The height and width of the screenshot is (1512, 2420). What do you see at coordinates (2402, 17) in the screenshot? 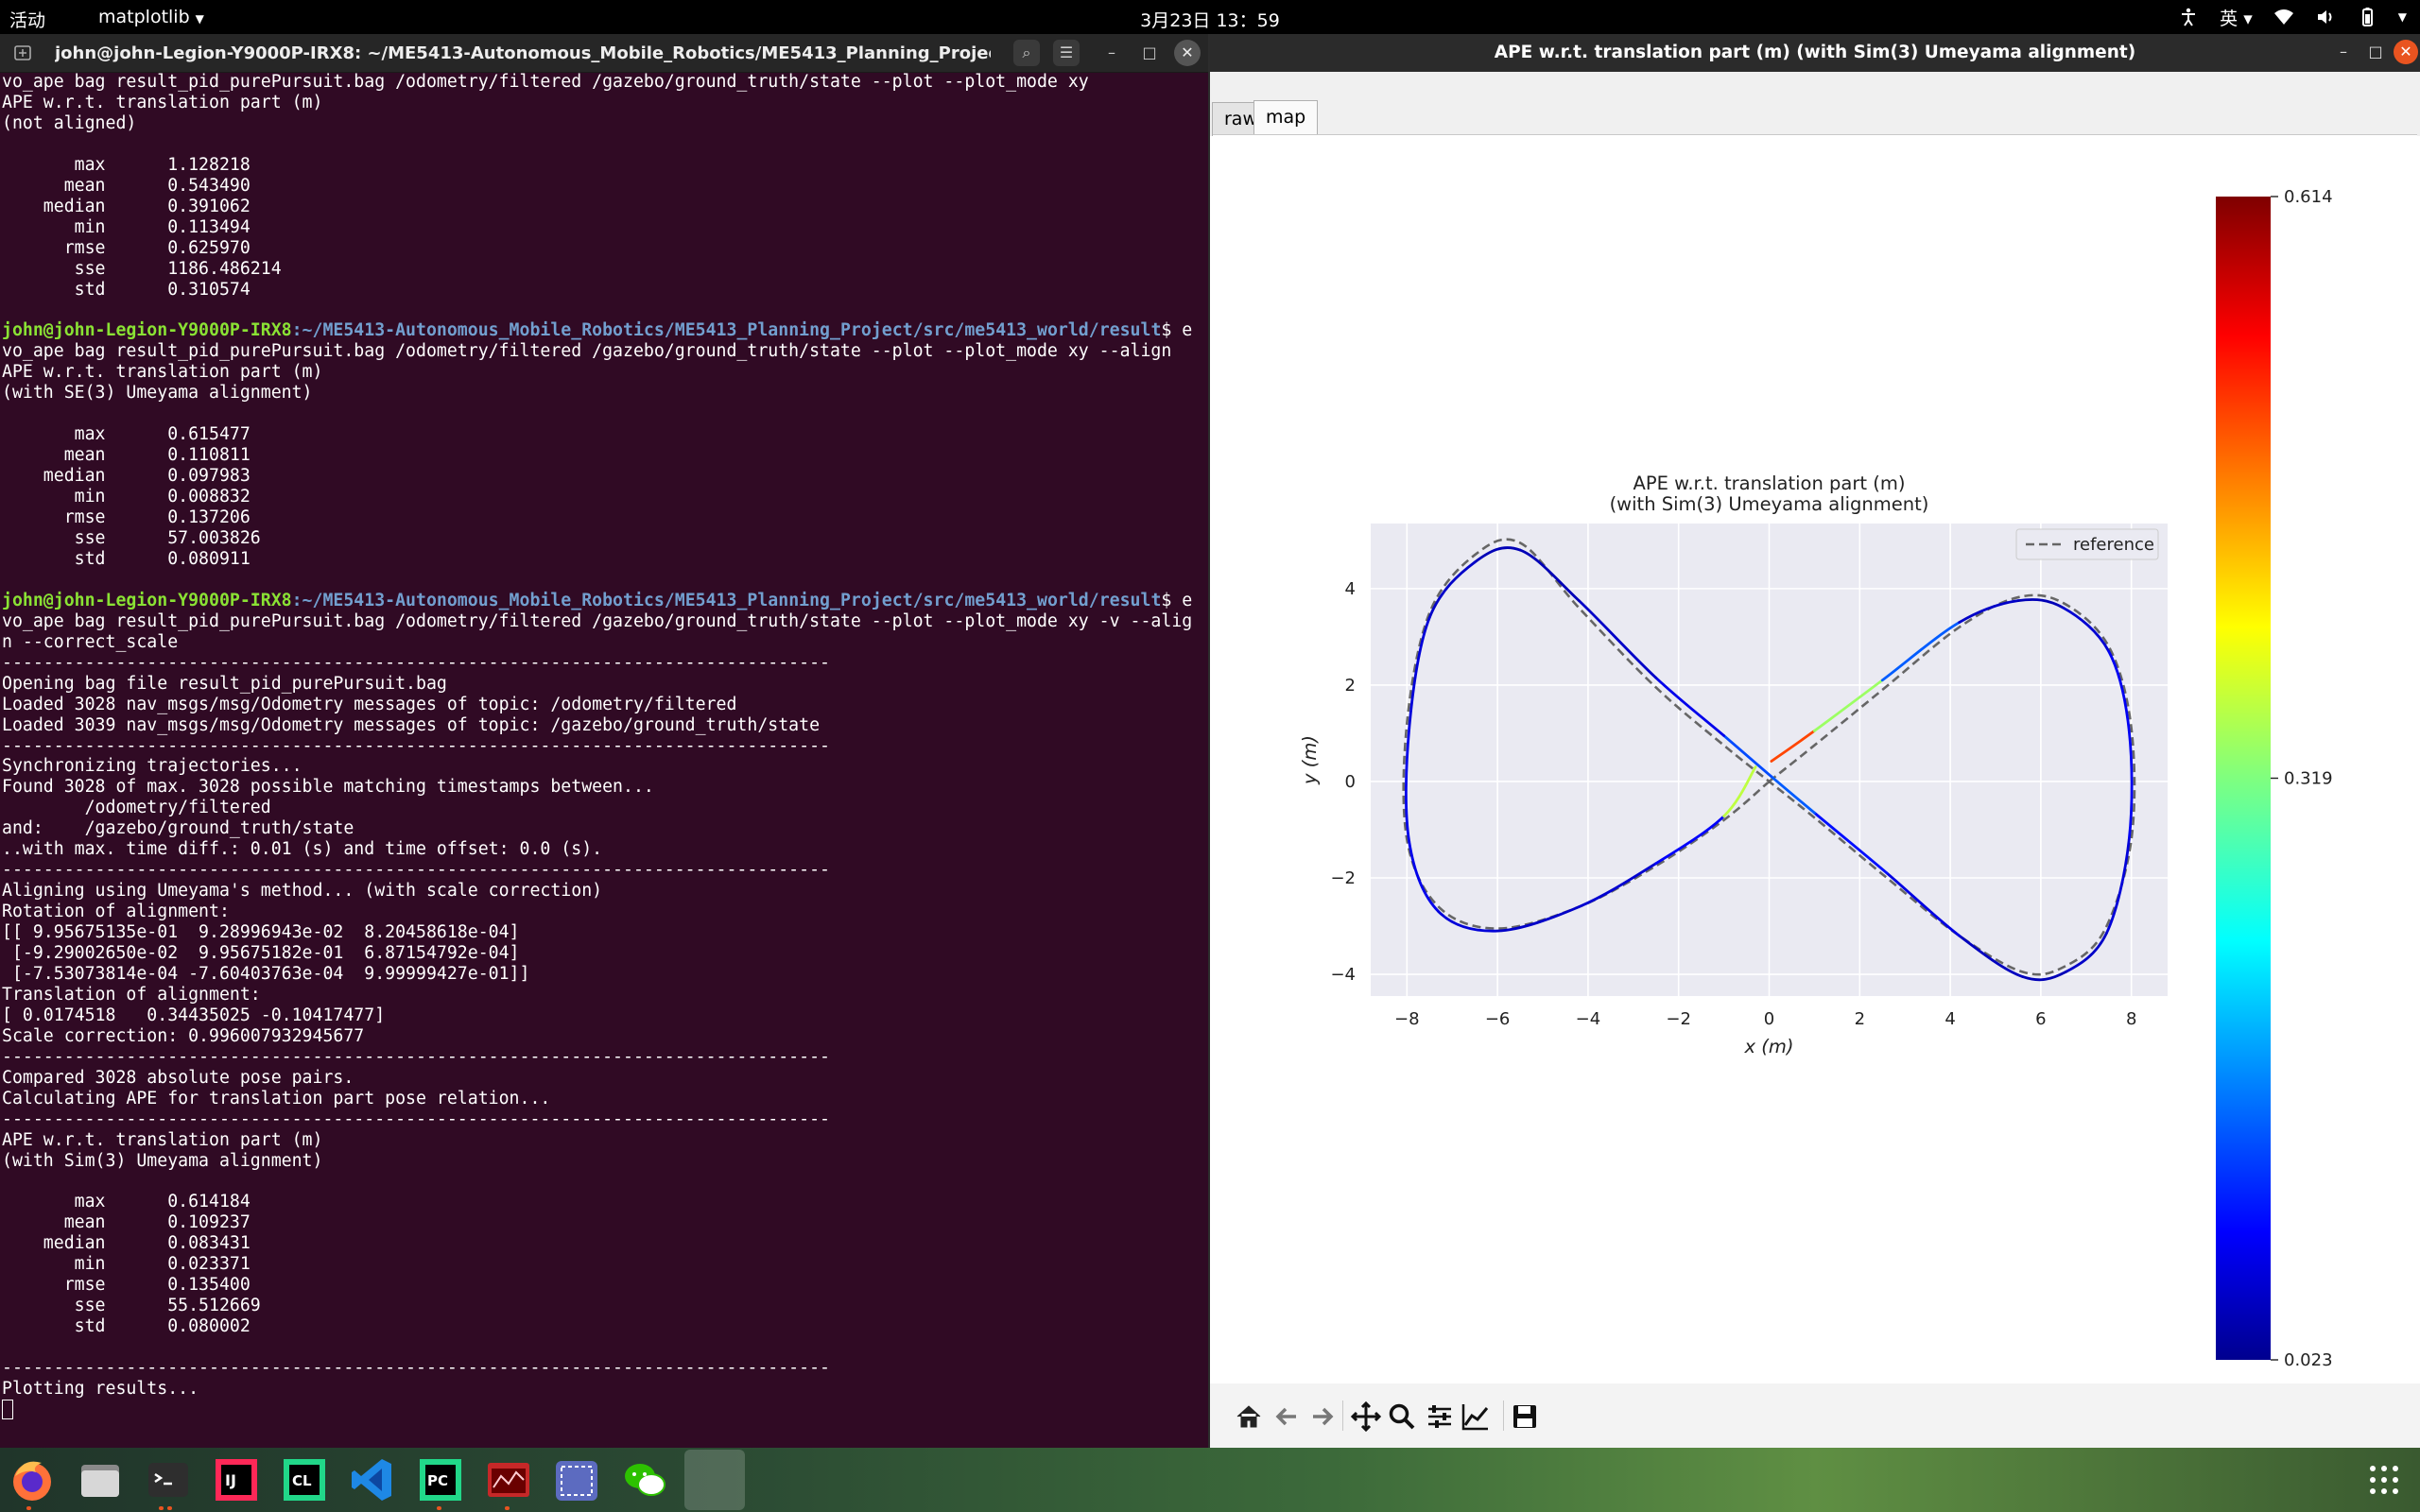
I see `system-menu-caret-icon: ▼` at bounding box center [2402, 17].